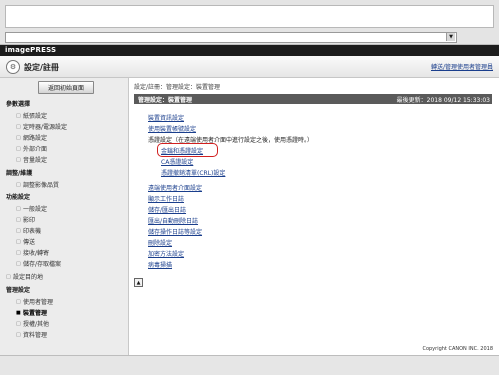  Describe the element at coordinates (41, 67) in the screenshot. I see `page-title: 設定/註冊` at that location.